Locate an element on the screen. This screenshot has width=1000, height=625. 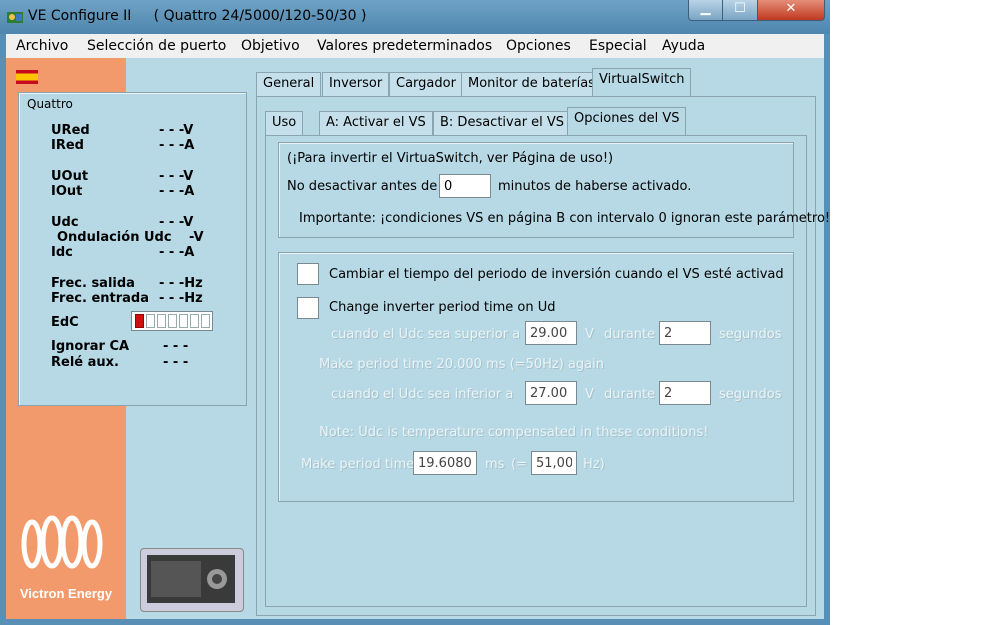
status-label-udc: Udc is located at coordinates (65, 222).